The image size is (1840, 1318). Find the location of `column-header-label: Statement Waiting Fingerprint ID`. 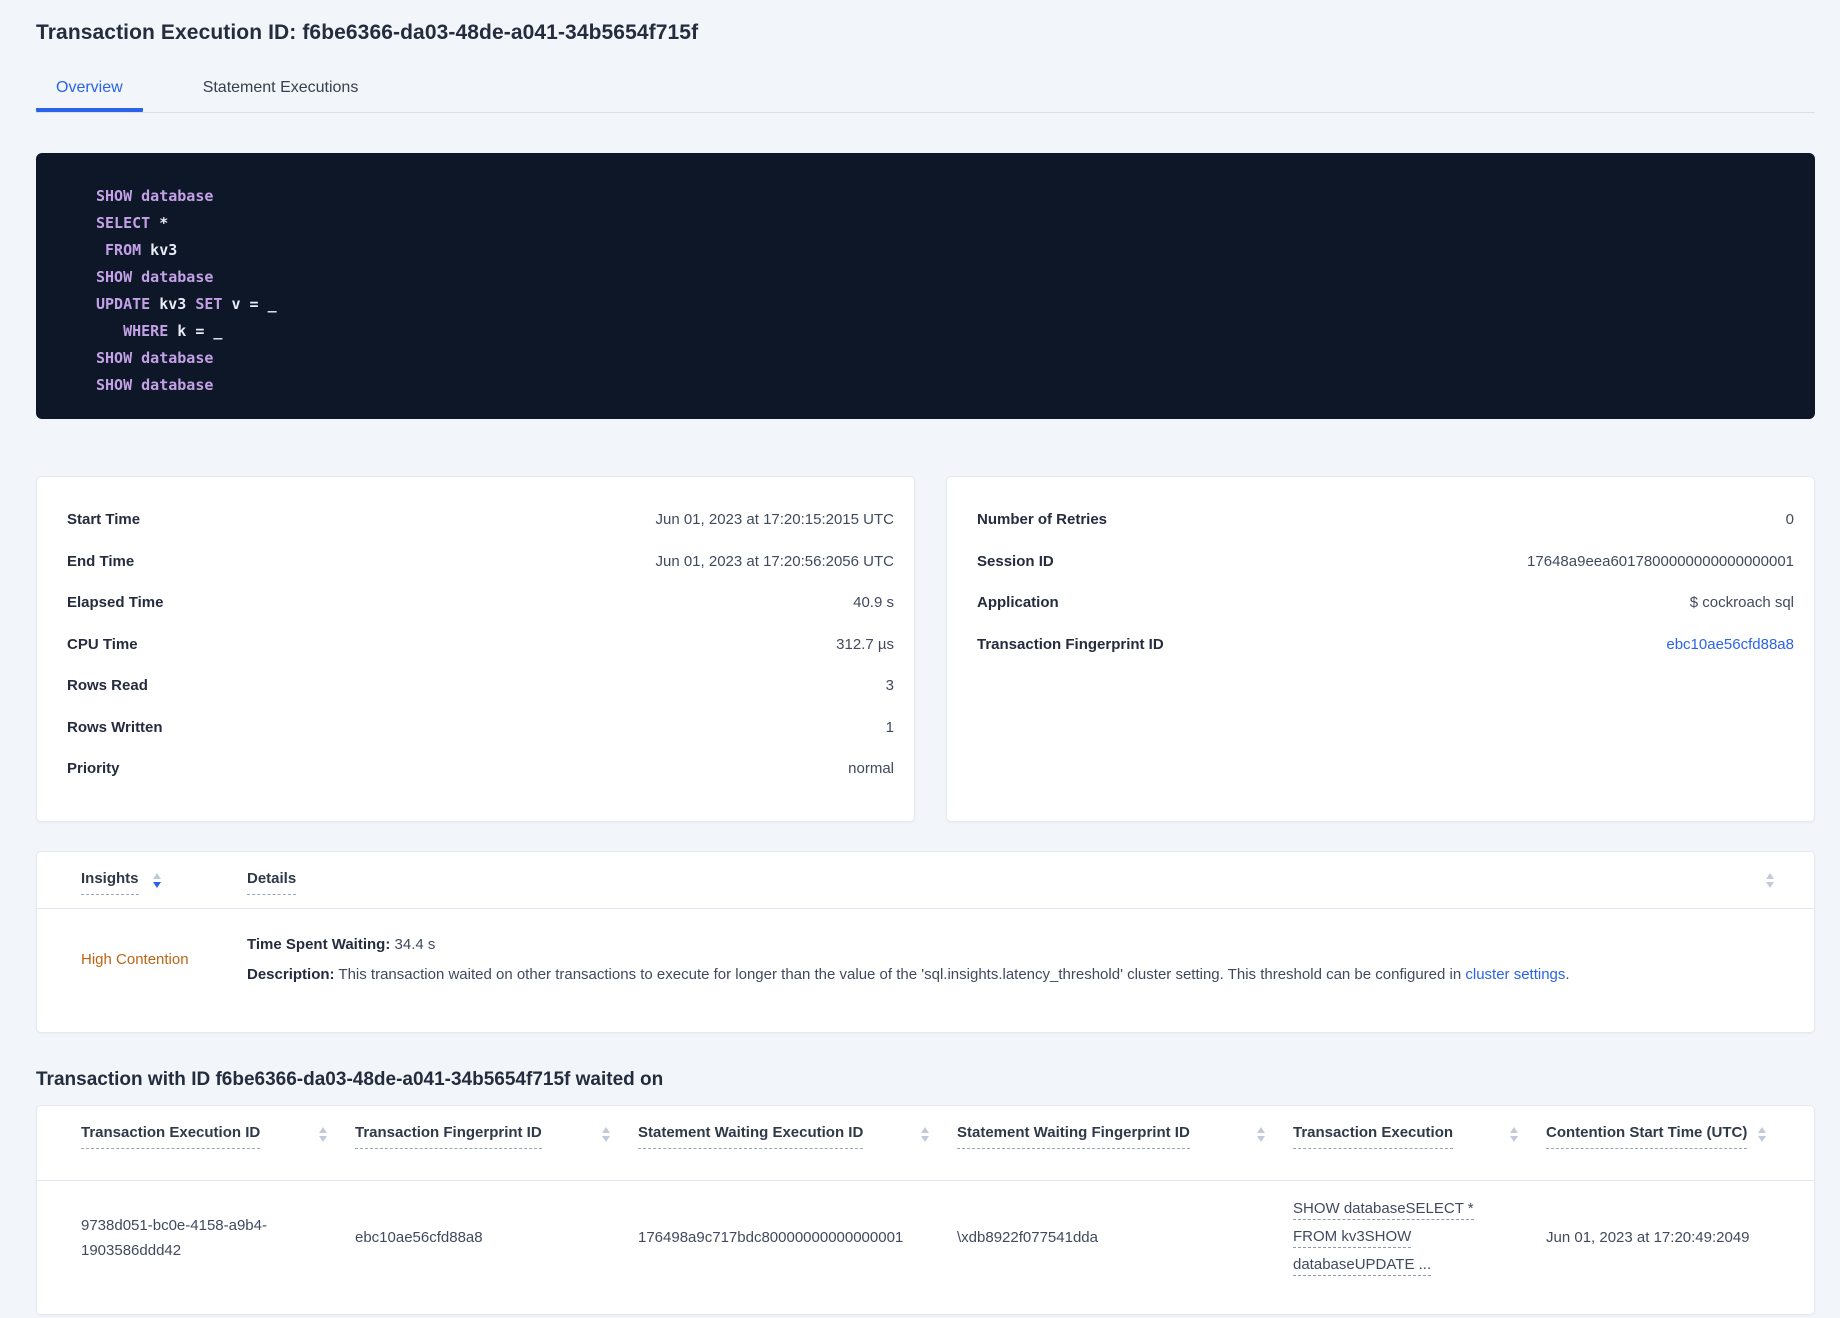

column-header-label: Statement Waiting Fingerprint ID is located at coordinates (1073, 1136).